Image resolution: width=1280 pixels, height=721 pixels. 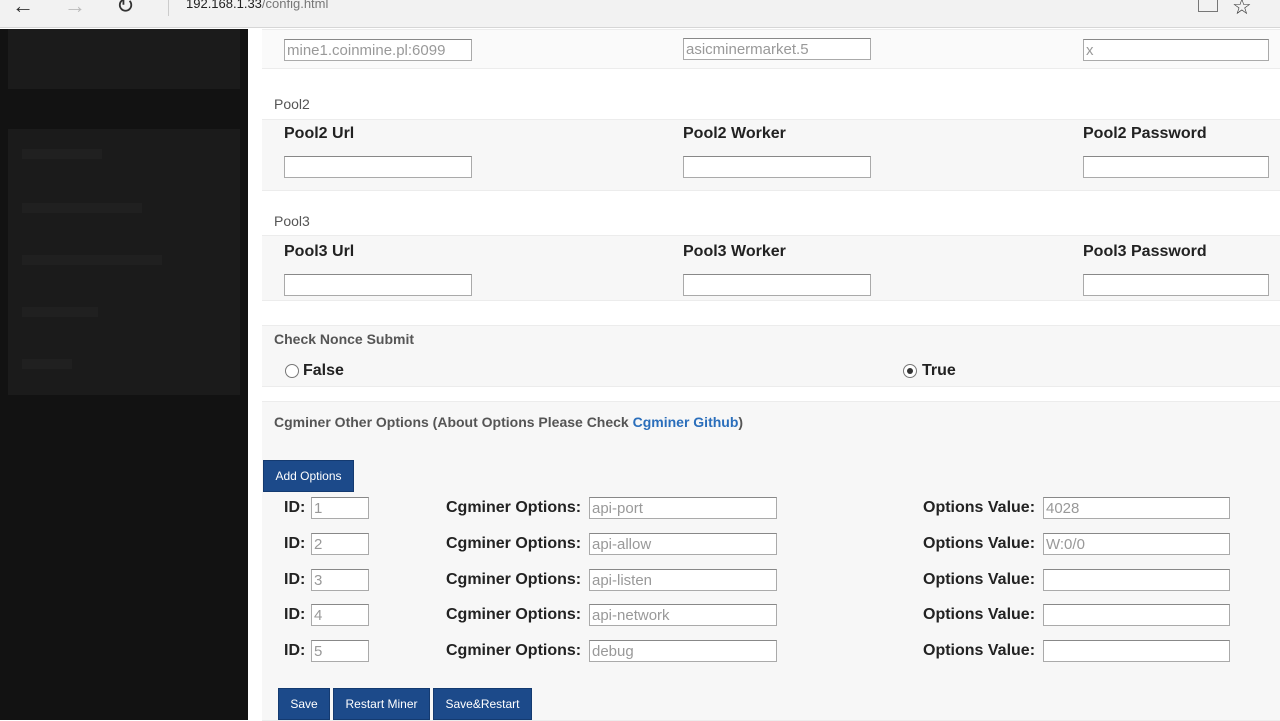 I want to click on reading-view-icon, so click(x=1208, y=6).